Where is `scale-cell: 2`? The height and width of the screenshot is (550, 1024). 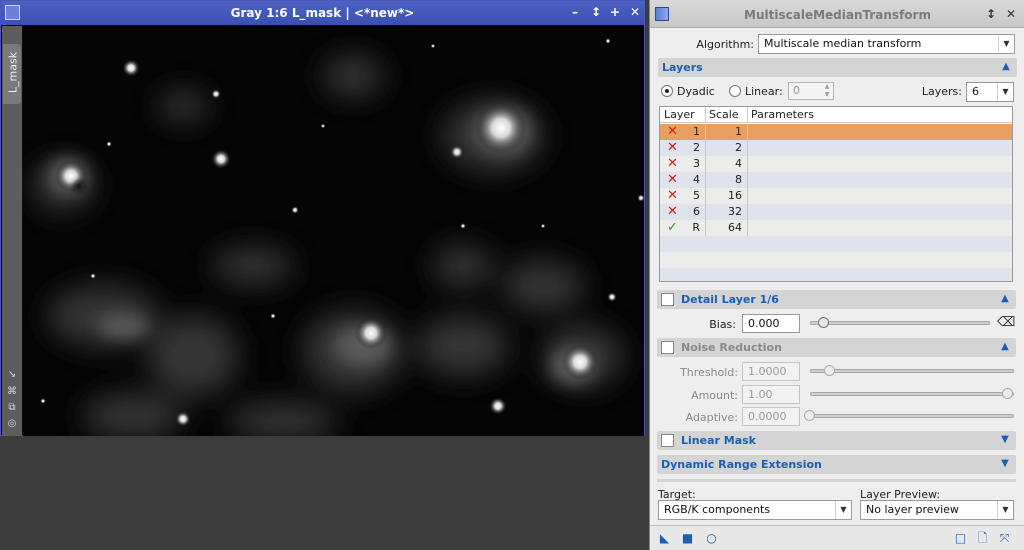
scale-cell: 2 is located at coordinates (738, 147).